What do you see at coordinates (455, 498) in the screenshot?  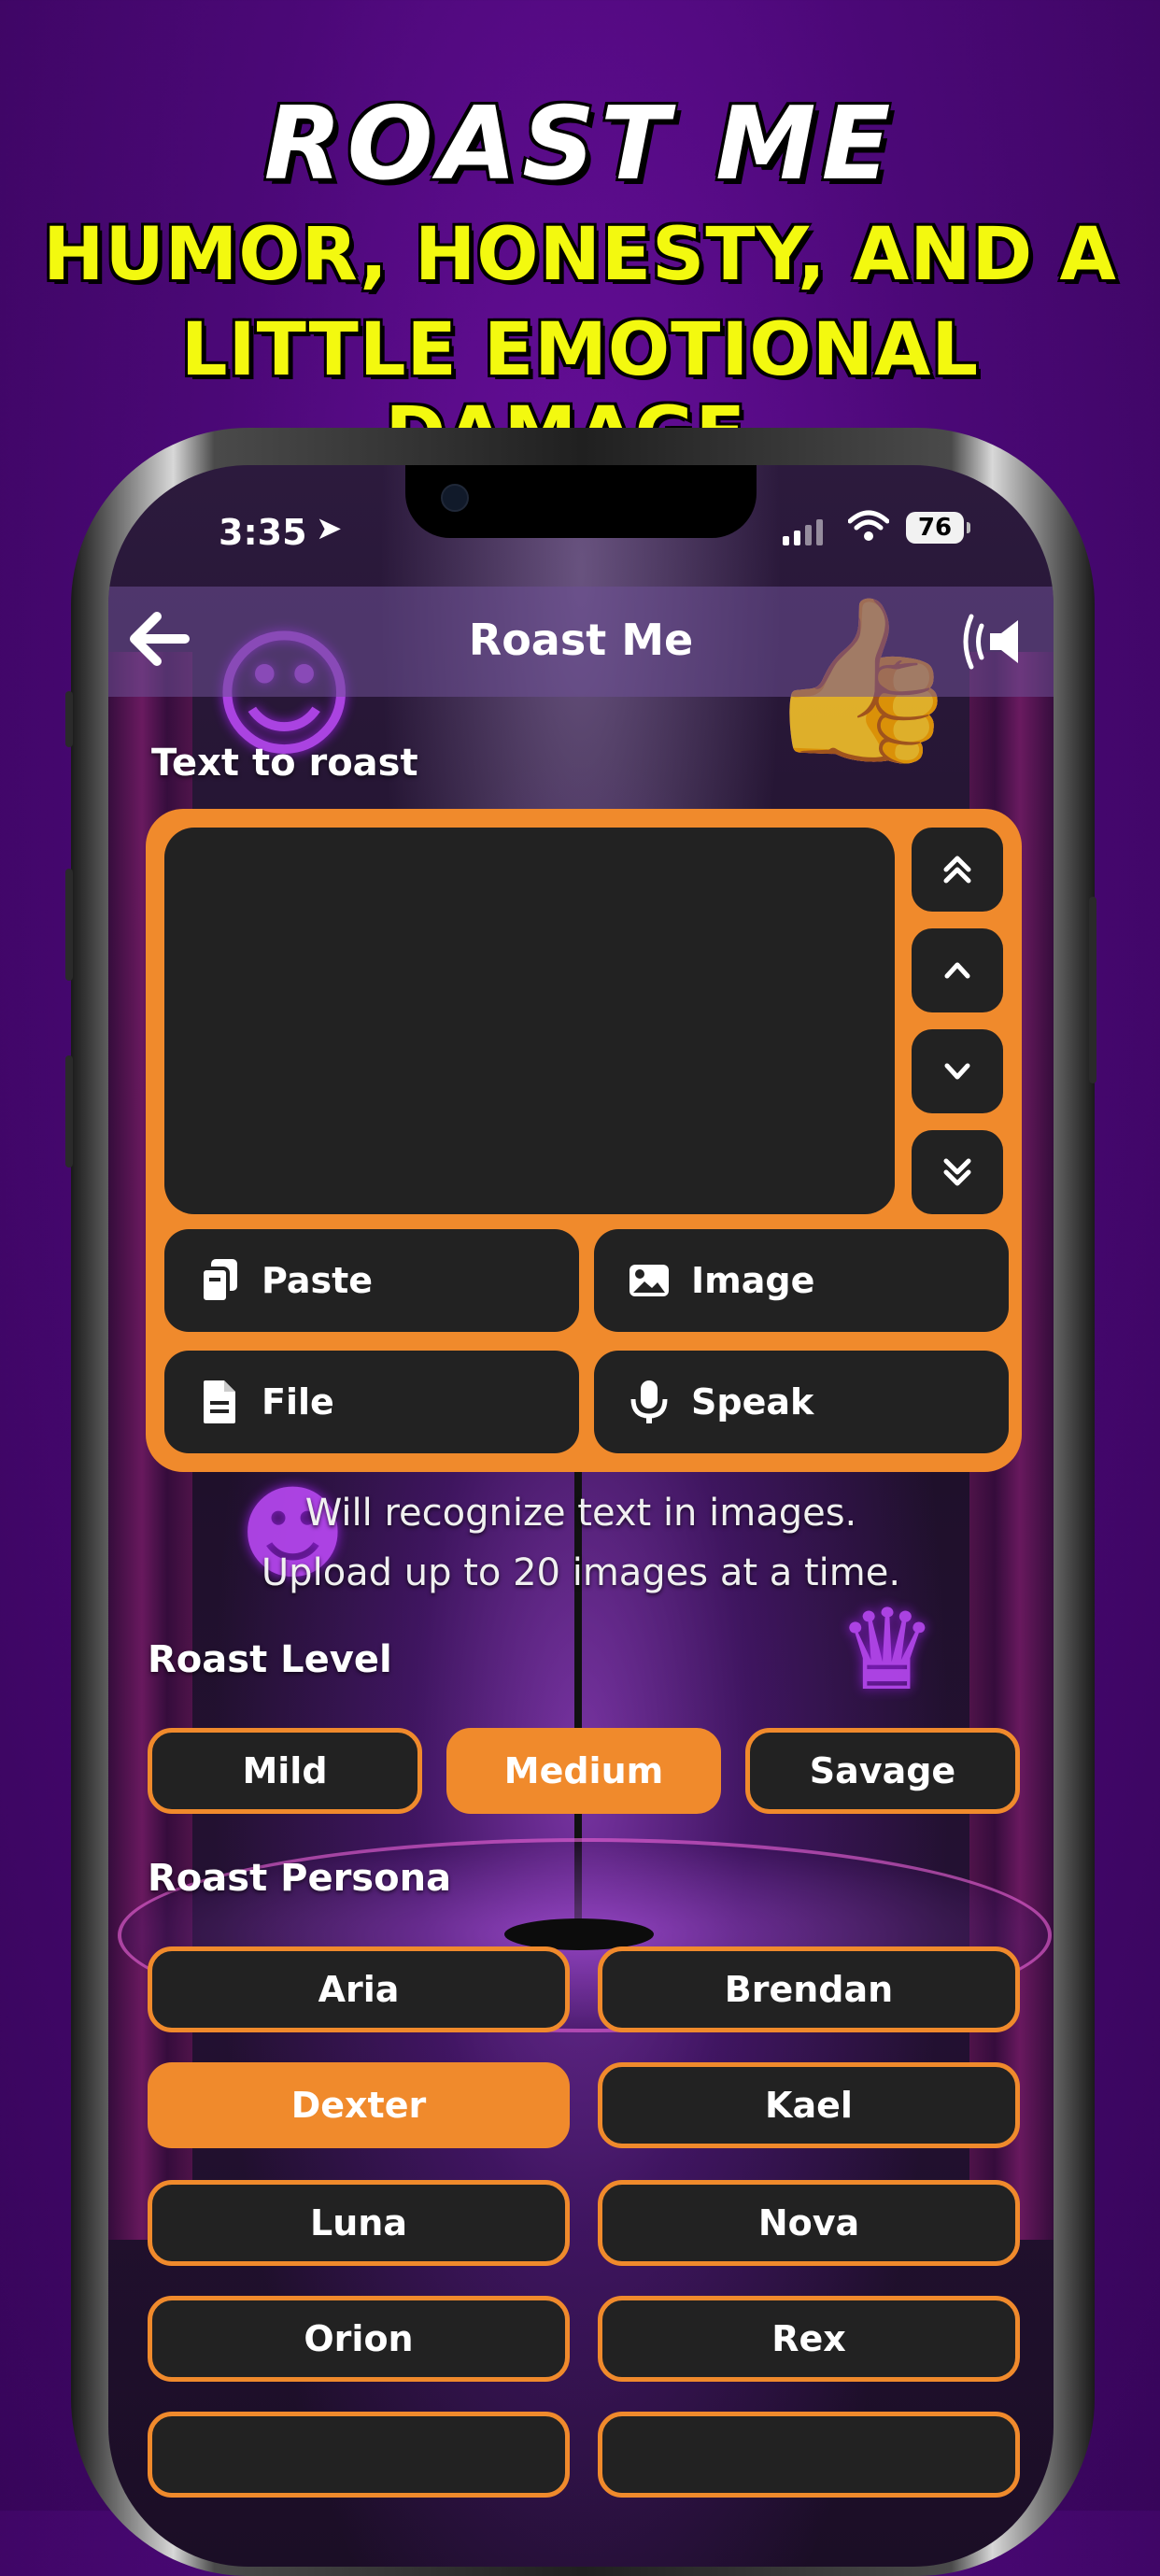 I see `front-camera` at bounding box center [455, 498].